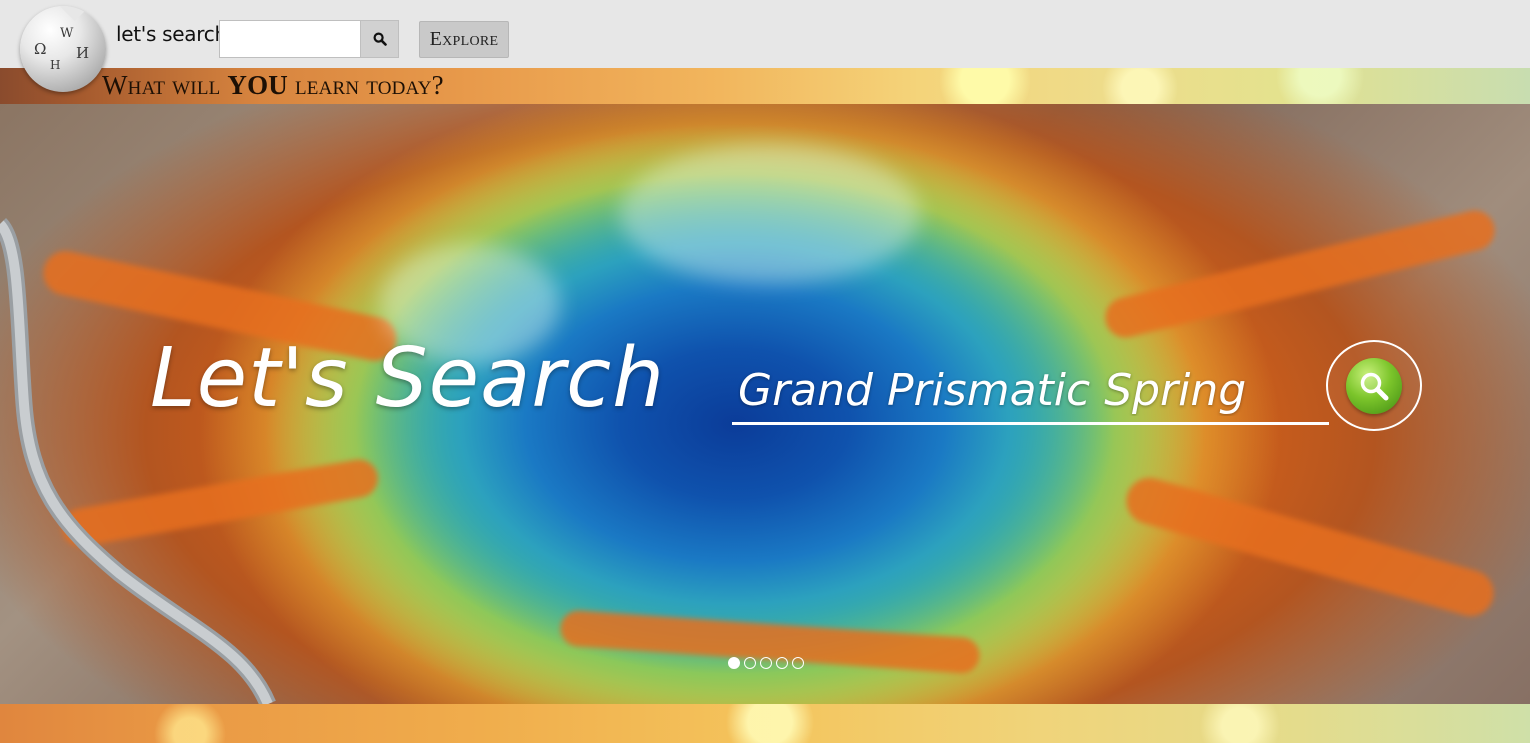 This screenshot has width=1530, height=743. What do you see at coordinates (75, 14) in the screenshot?
I see `logo-notch` at bounding box center [75, 14].